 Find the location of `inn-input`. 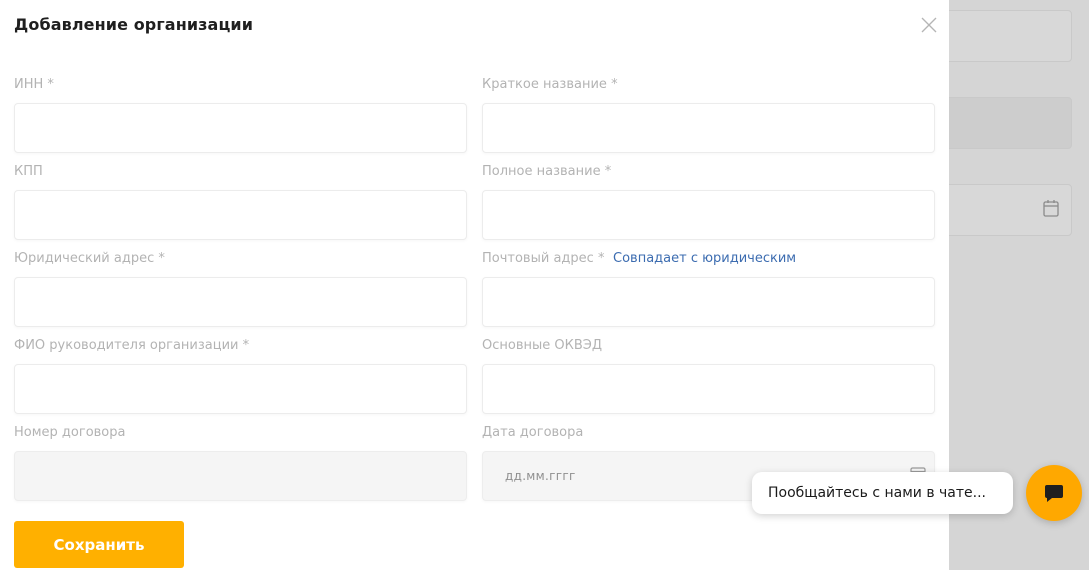

inn-input is located at coordinates (240, 128).